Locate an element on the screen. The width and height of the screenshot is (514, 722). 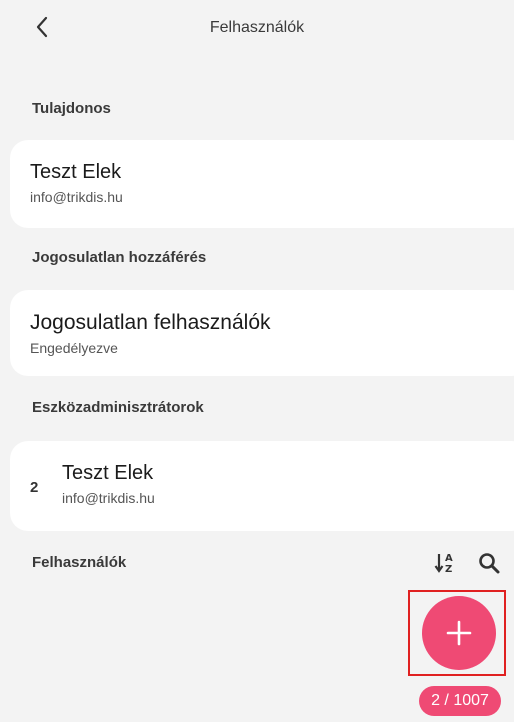
admin-name: Teszt Elek is located at coordinates (108, 473).